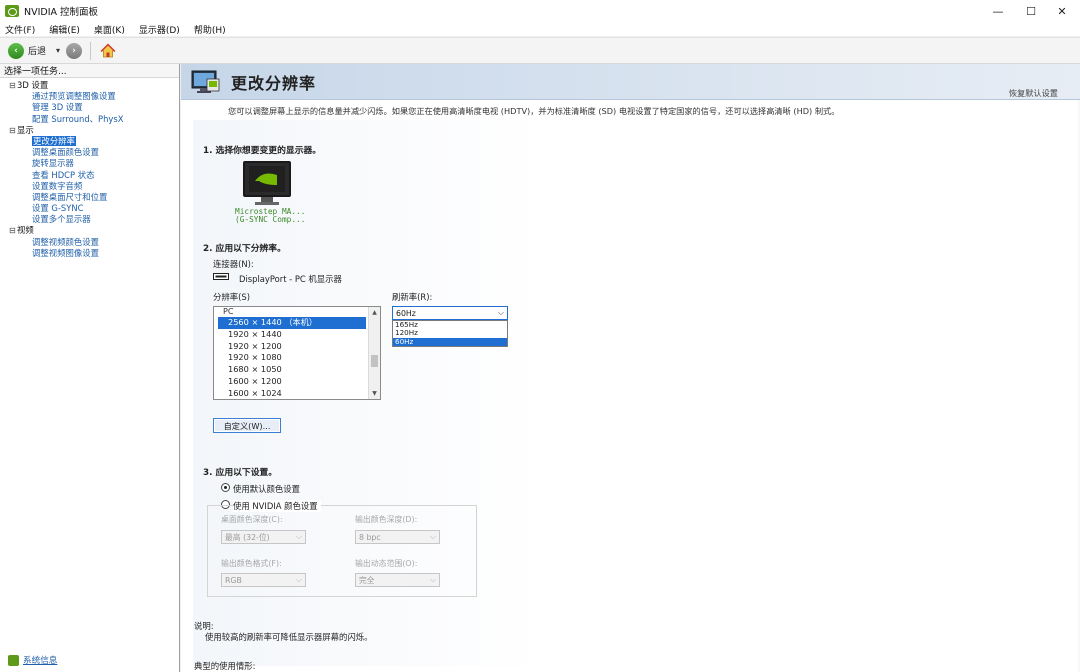 Image resolution: width=1080 pixels, height=672 pixels. What do you see at coordinates (78, 118) in the screenshot?
I see `tree-item-label: 配置 Surround、PhysX` at bounding box center [78, 118].